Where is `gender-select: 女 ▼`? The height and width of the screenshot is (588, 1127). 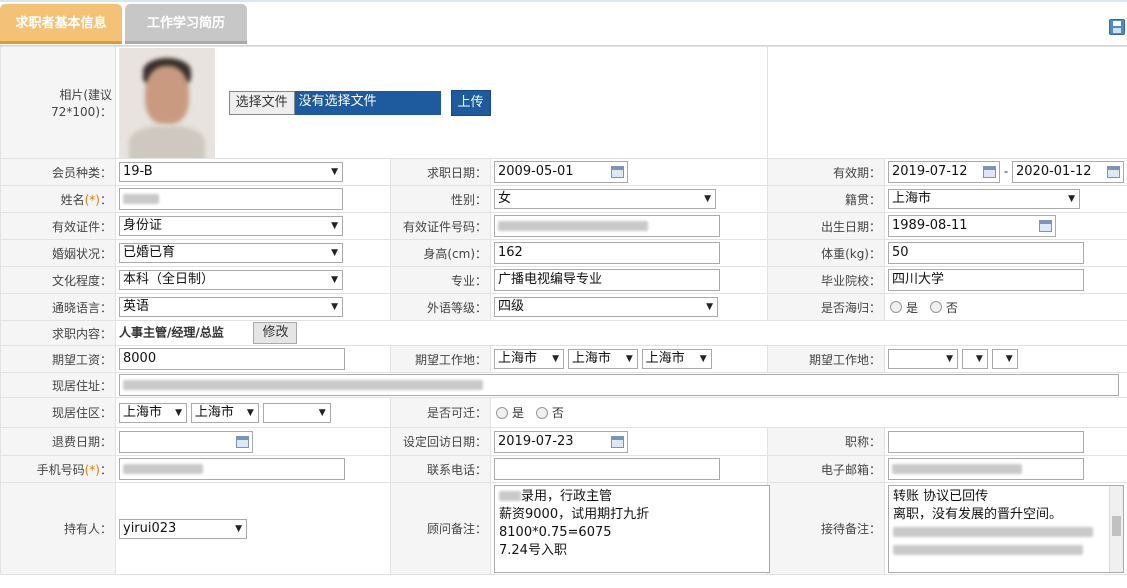
gender-select: 女 ▼ is located at coordinates (605, 199).